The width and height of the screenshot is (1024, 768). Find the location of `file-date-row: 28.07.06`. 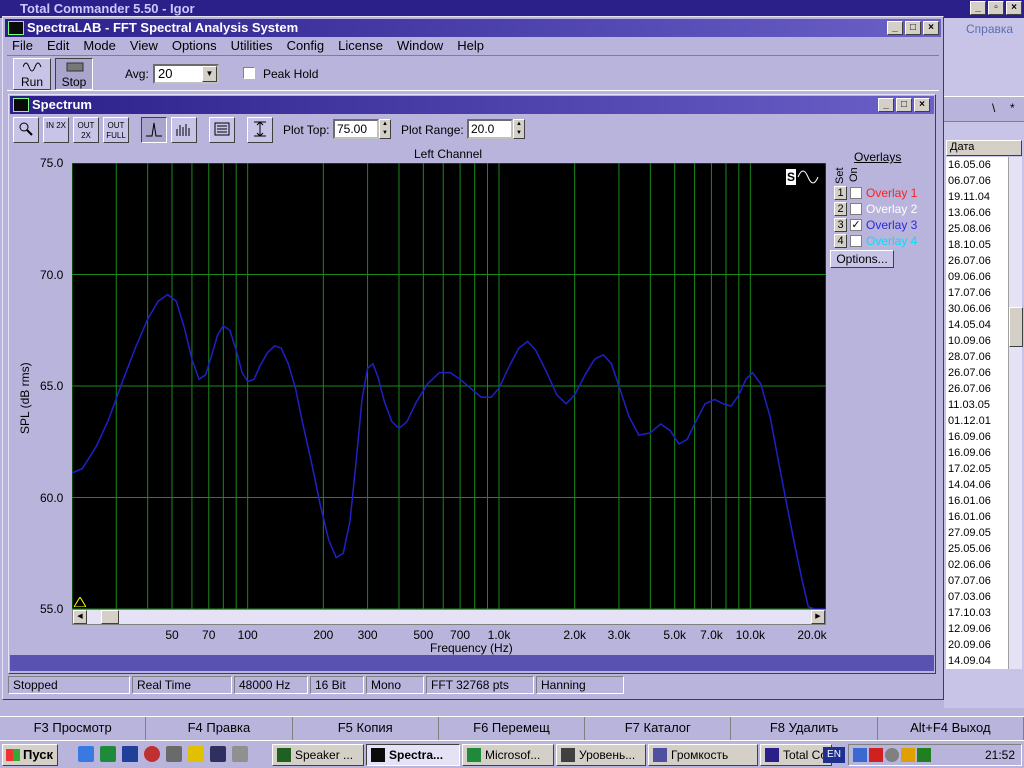

file-date-row: 28.07.06 is located at coordinates (977, 357).